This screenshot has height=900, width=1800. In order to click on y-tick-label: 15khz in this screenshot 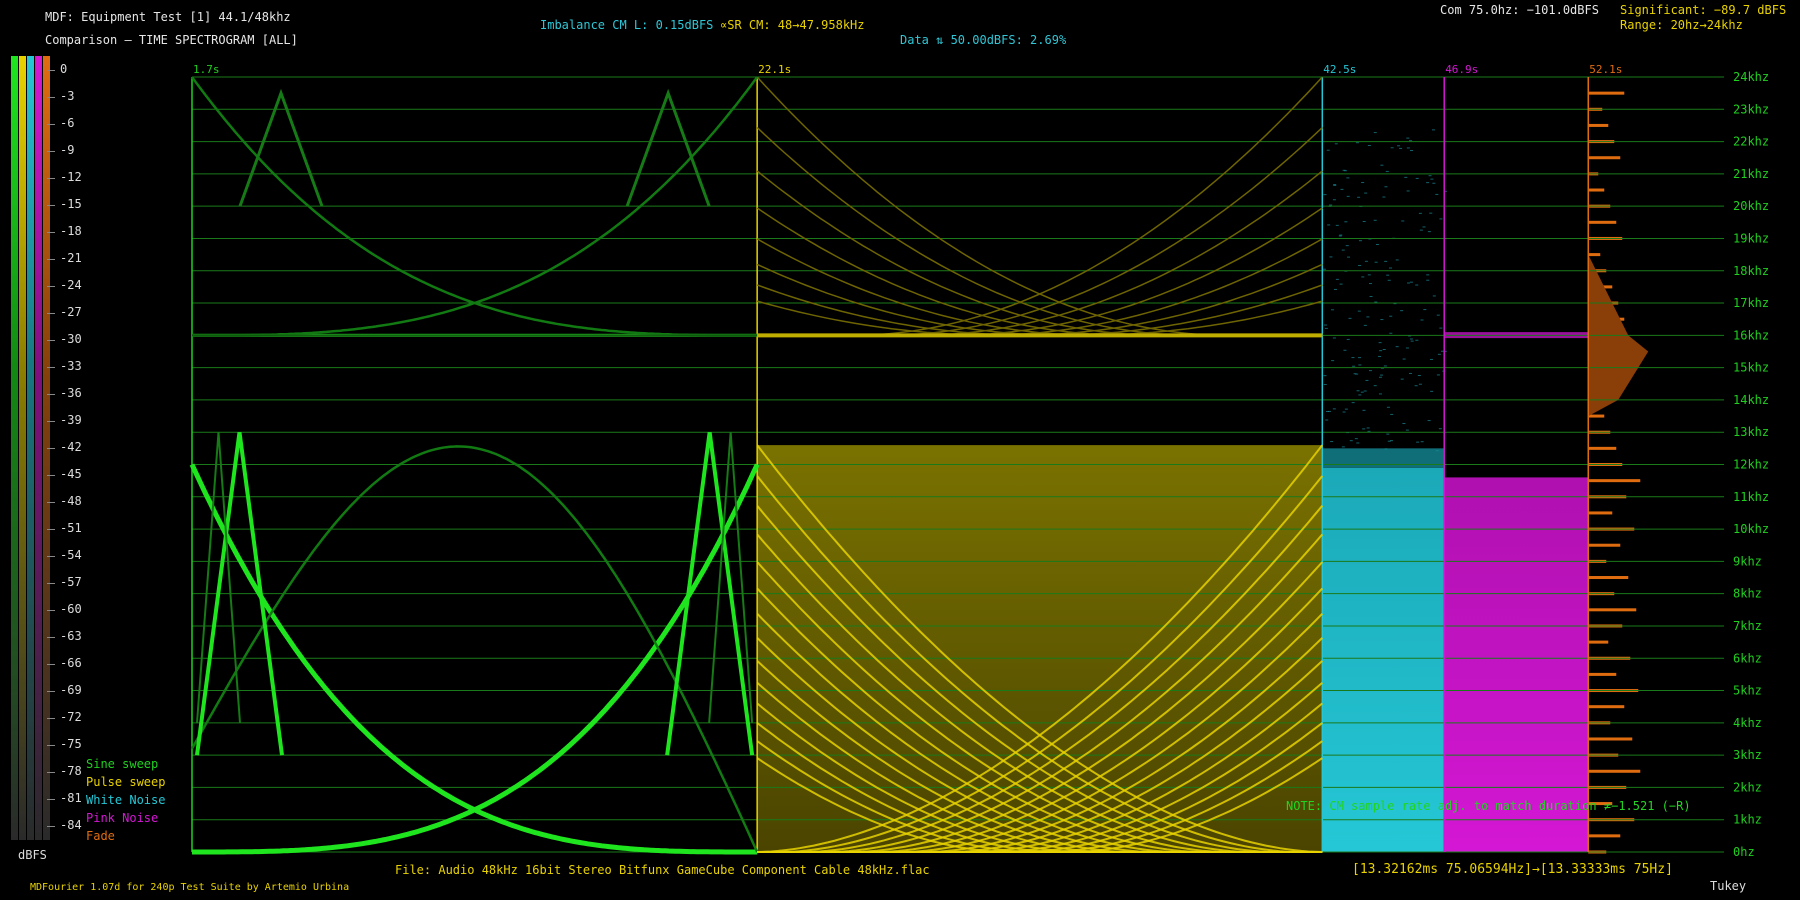, I will do `click(1751, 368)`.